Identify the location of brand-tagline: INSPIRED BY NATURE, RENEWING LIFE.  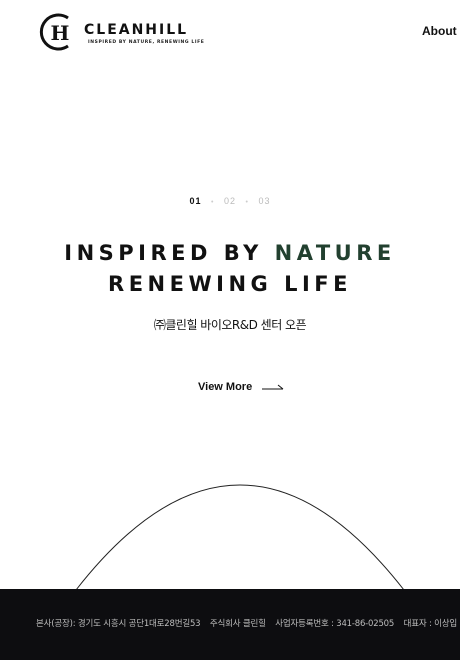
(146, 42).